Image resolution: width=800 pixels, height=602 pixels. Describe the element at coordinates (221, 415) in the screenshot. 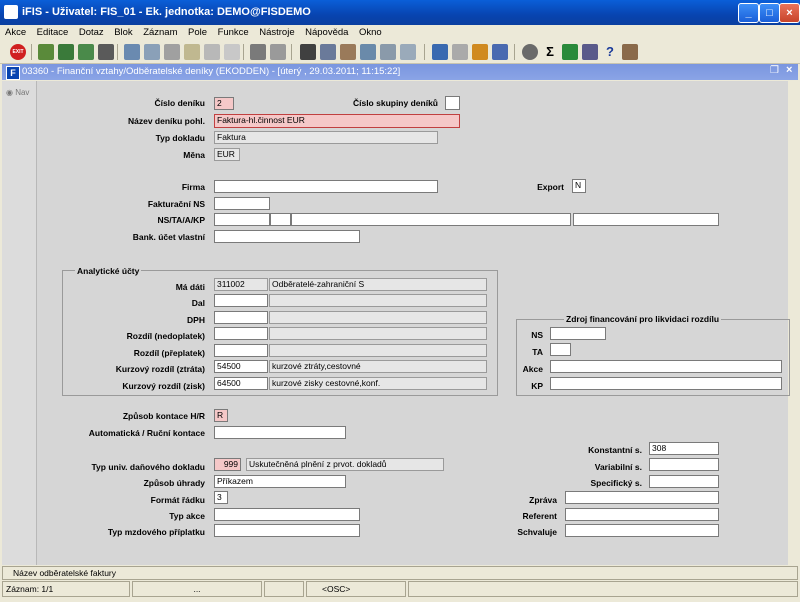

I see `zpusob-kontace-field: R` at that location.